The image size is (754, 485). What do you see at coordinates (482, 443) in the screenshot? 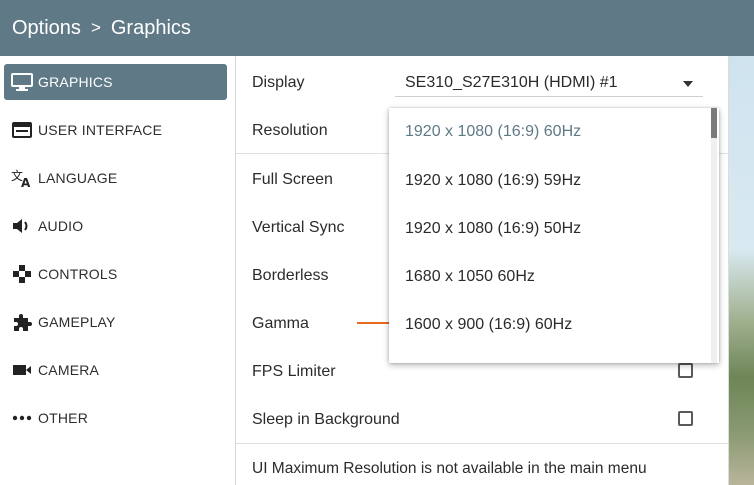
I see `divider` at bounding box center [482, 443].